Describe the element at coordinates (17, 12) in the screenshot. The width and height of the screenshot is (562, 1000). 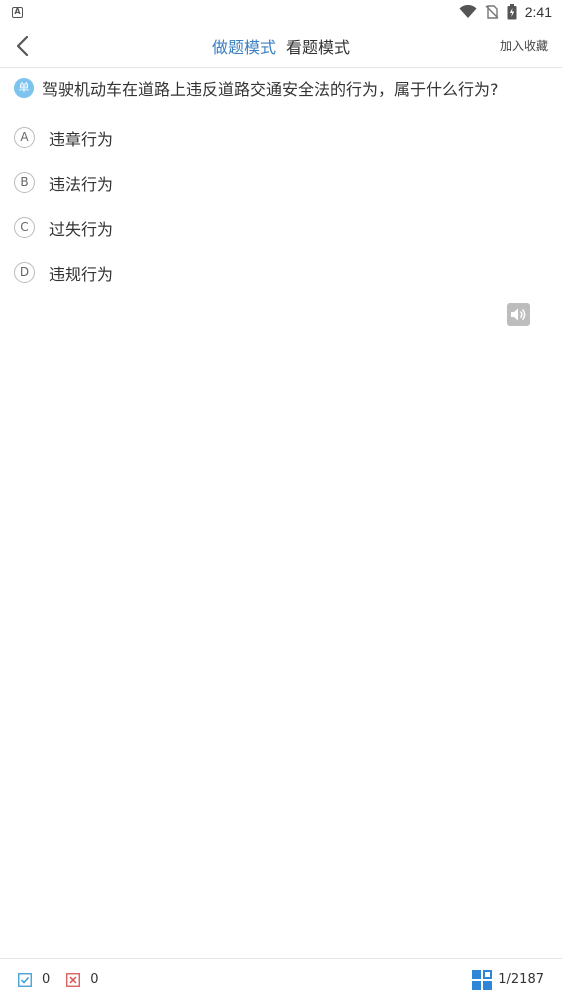
I see `notification-icon: A` at that location.